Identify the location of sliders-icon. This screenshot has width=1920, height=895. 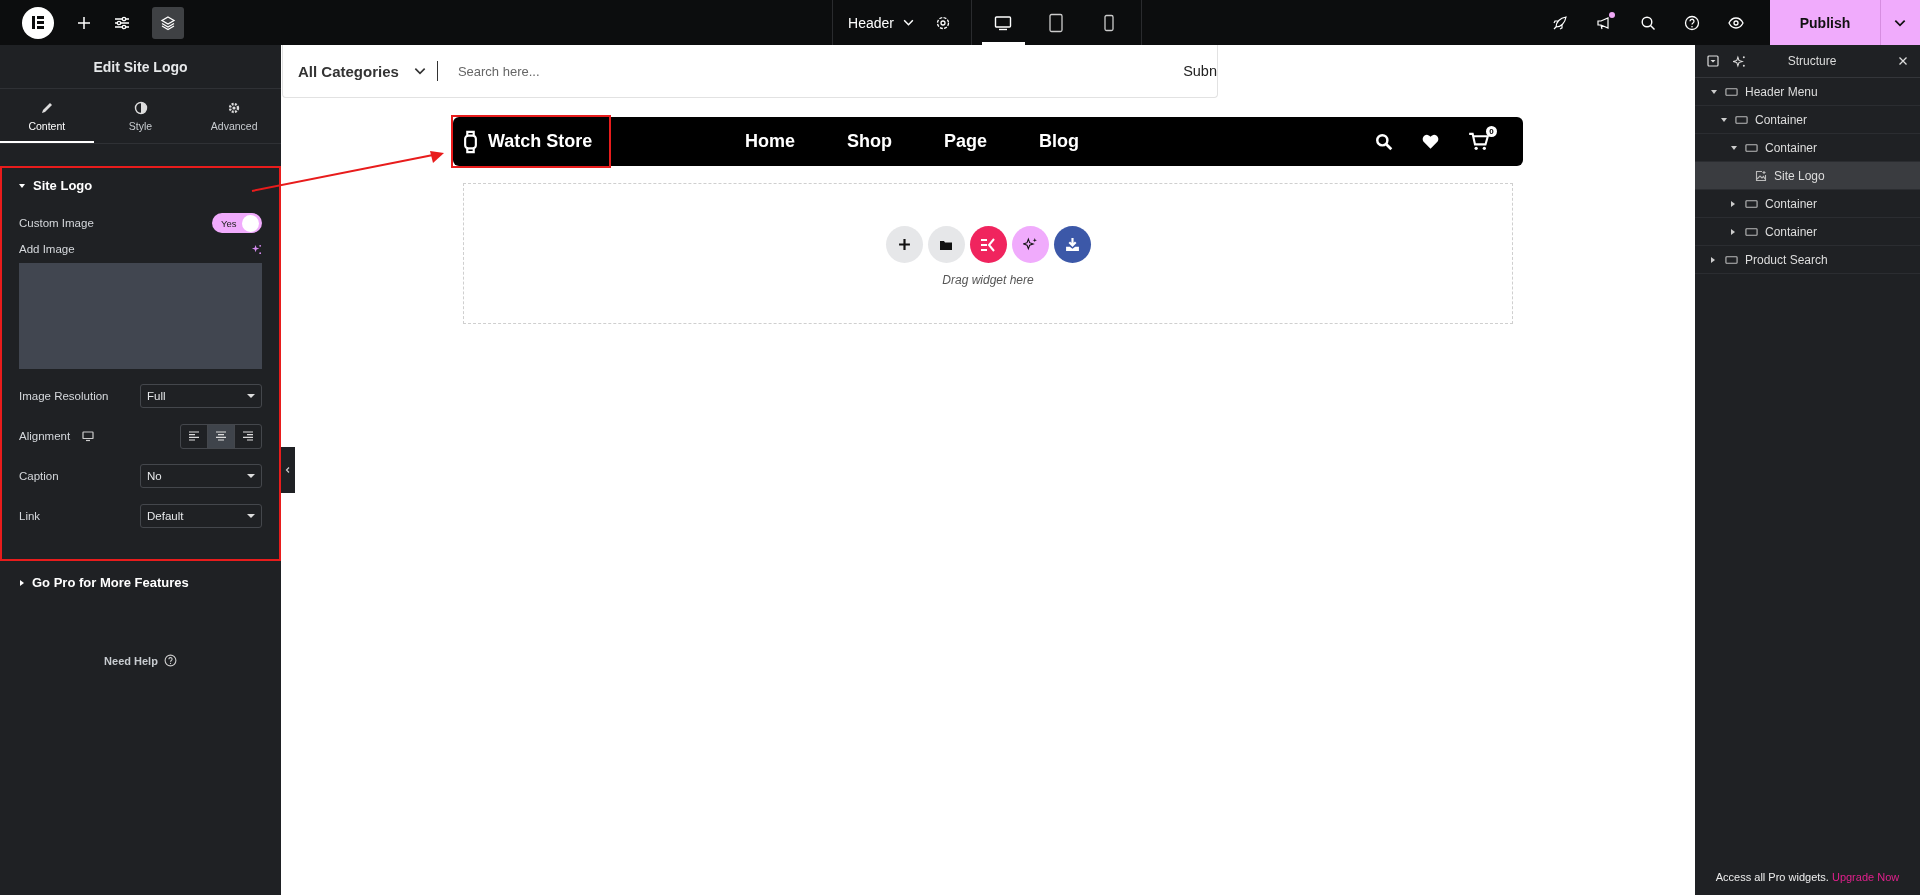
(122, 22).